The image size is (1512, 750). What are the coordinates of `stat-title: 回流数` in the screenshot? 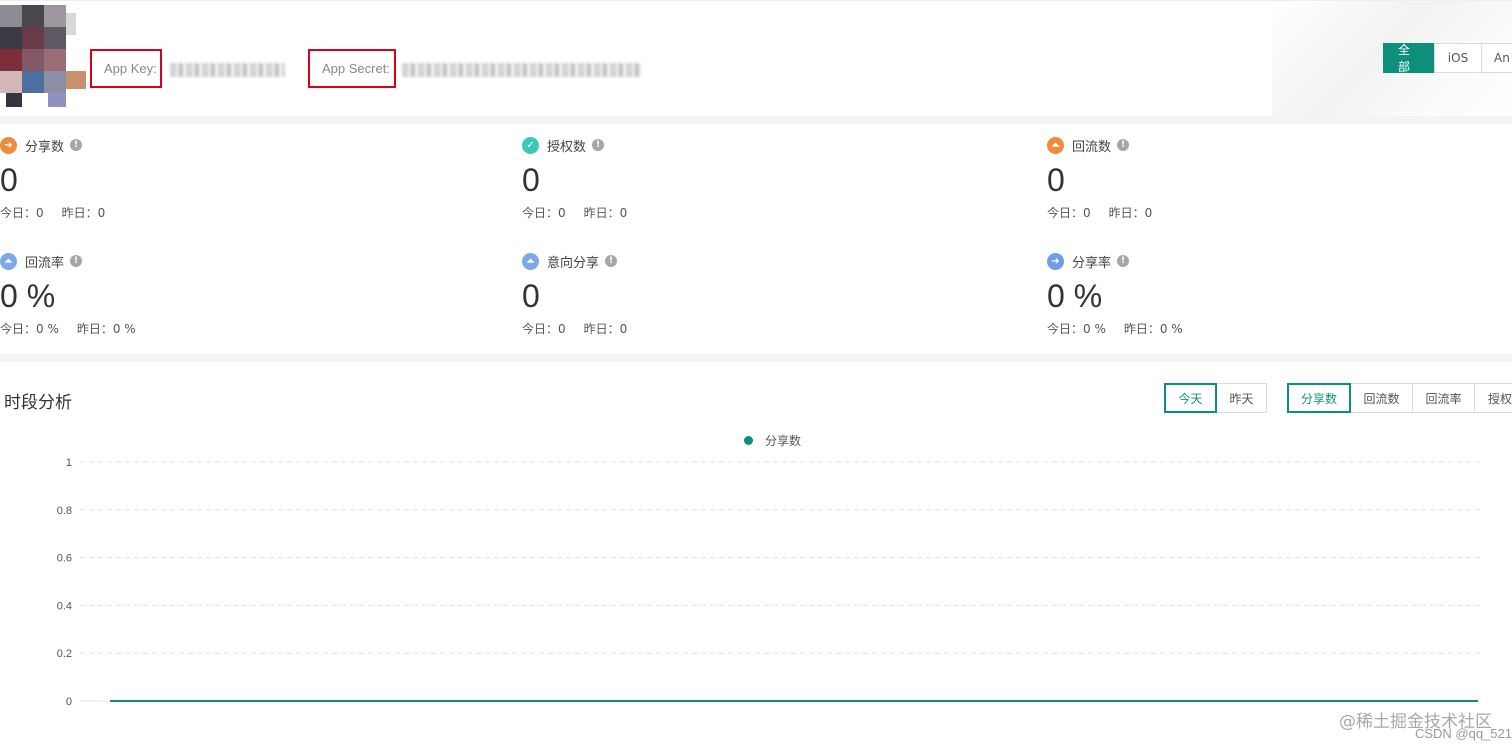 It's located at (1092, 147).